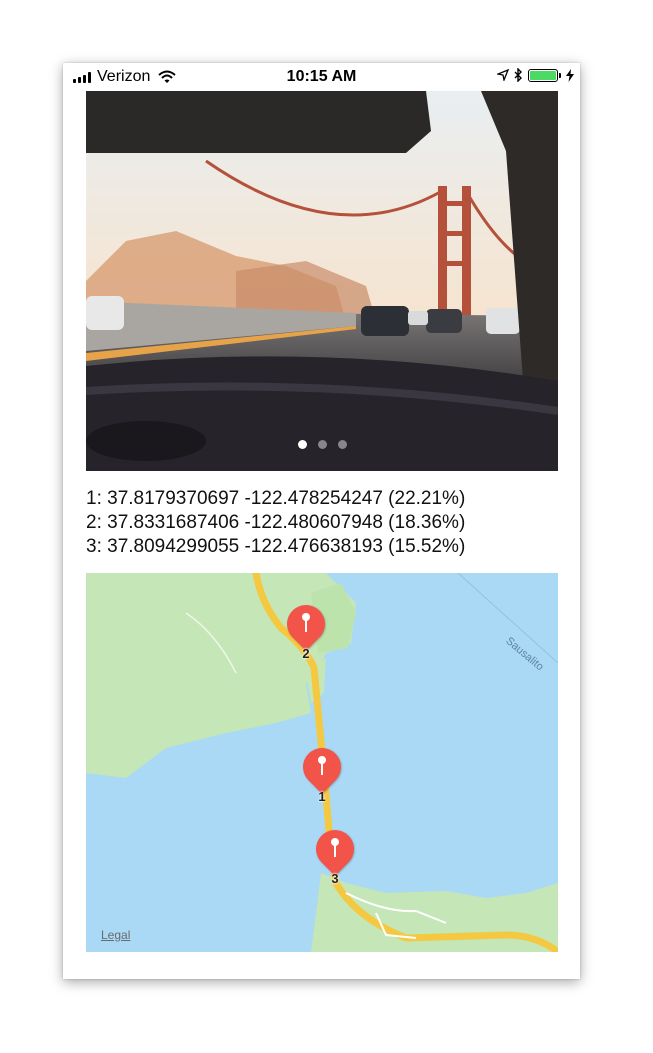 This screenshot has width=653, height=1053. I want to click on result-line: 2: 37.8331687406 -122.480607948 (18.36%), so click(276, 522).